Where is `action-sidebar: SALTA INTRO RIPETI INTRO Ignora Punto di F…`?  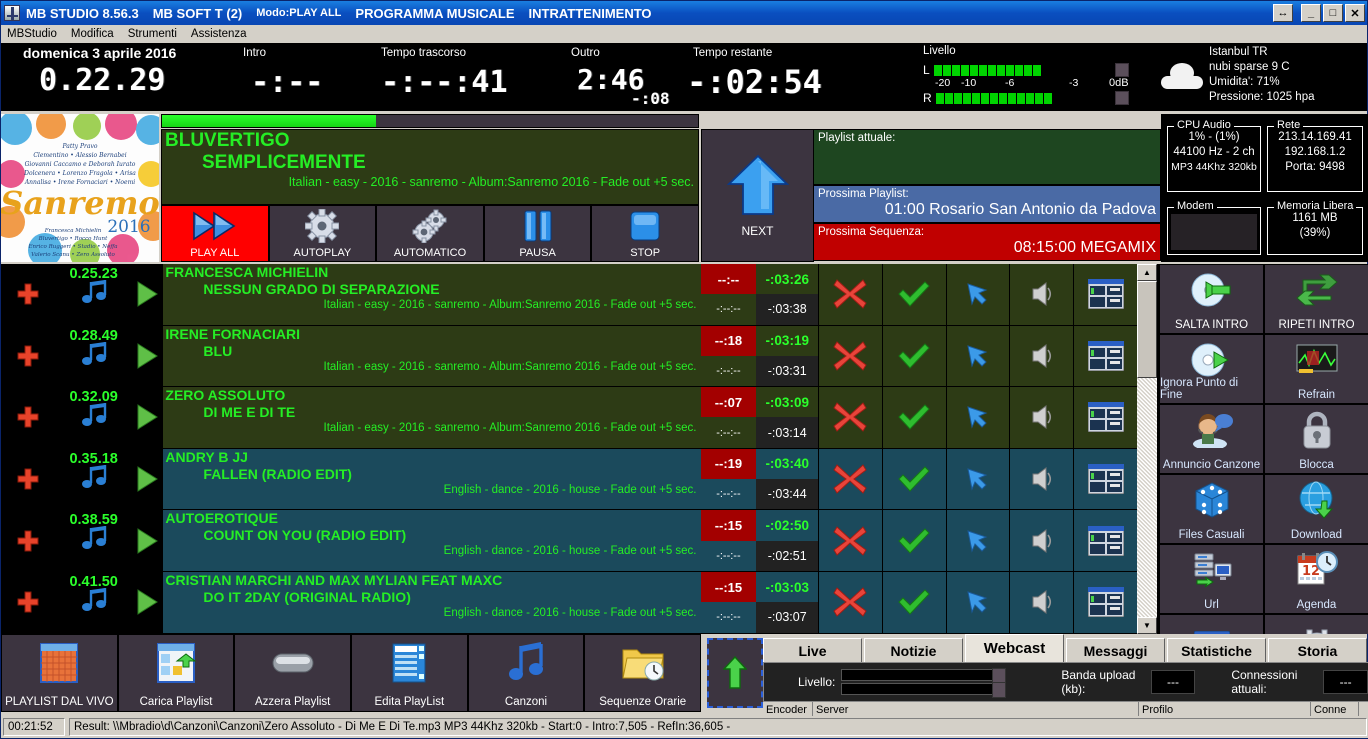 action-sidebar: SALTA INTRO RIPETI INTRO Ignora Punto di F… is located at coordinates (1263, 449).